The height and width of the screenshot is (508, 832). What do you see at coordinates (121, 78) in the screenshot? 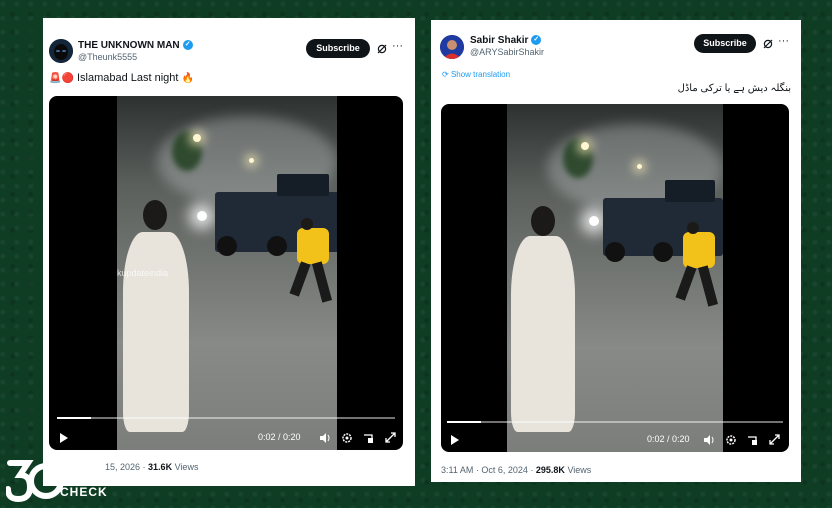
I see `post-text: 🚨🔴 Islamabad Last night 🔥` at bounding box center [121, 78].